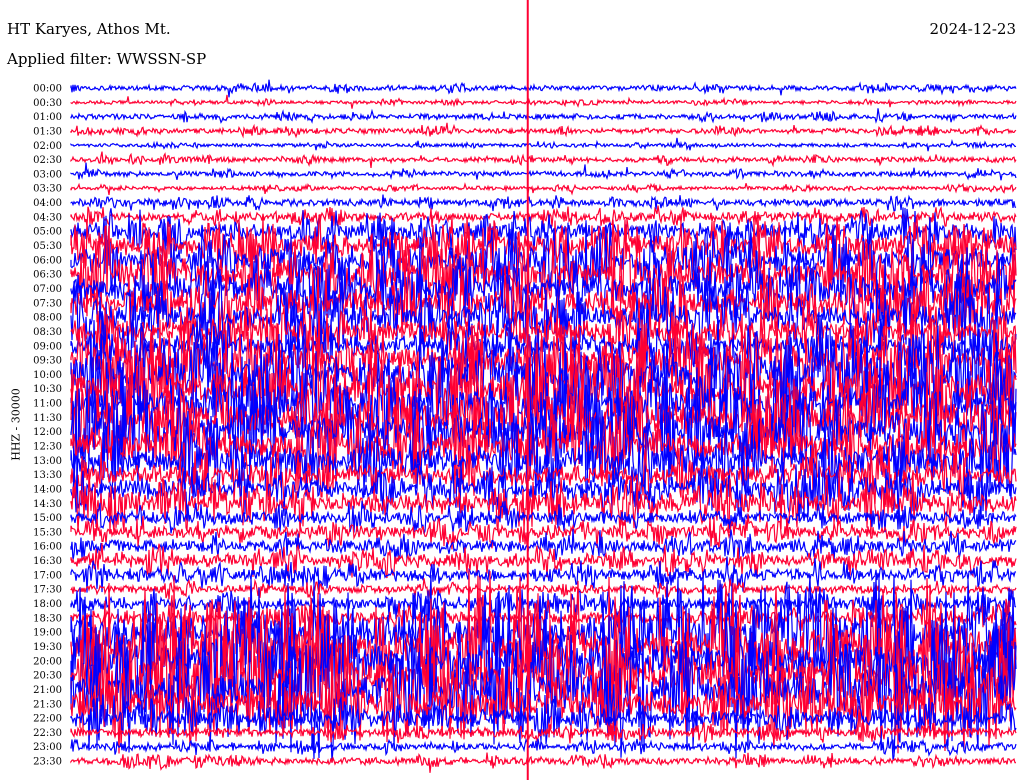  I want to click on time-tick-label: 14:00, so click(47, 489).